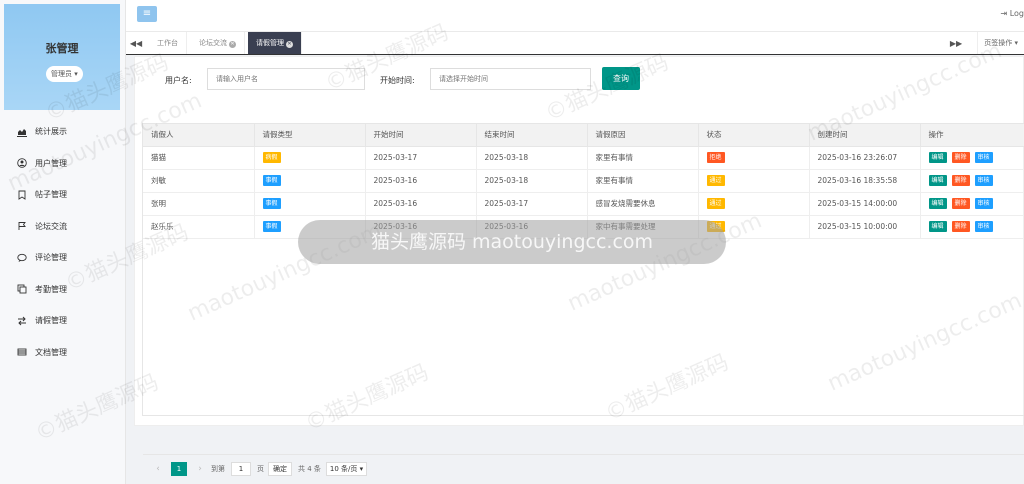 The width and height of the screenshot is (1024, 484). I want to click on comment-icon, so click(22, 258).